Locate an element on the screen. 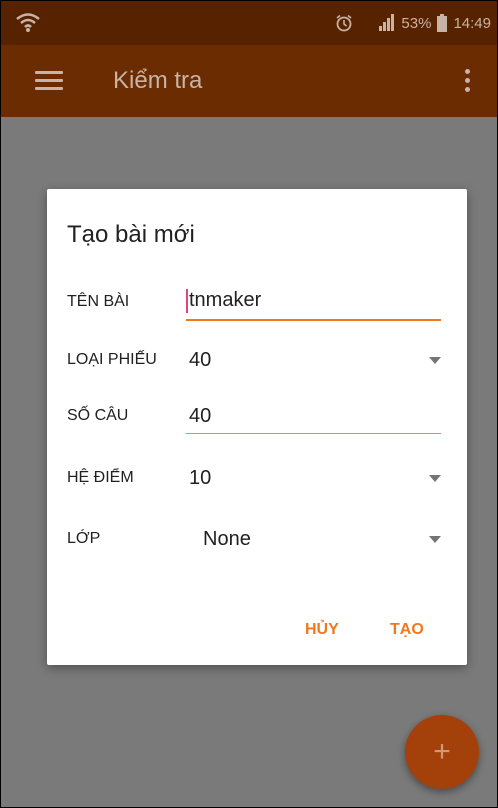 The image size is (498, 808). create-button: TẠO is located at coordinates (407, 630).